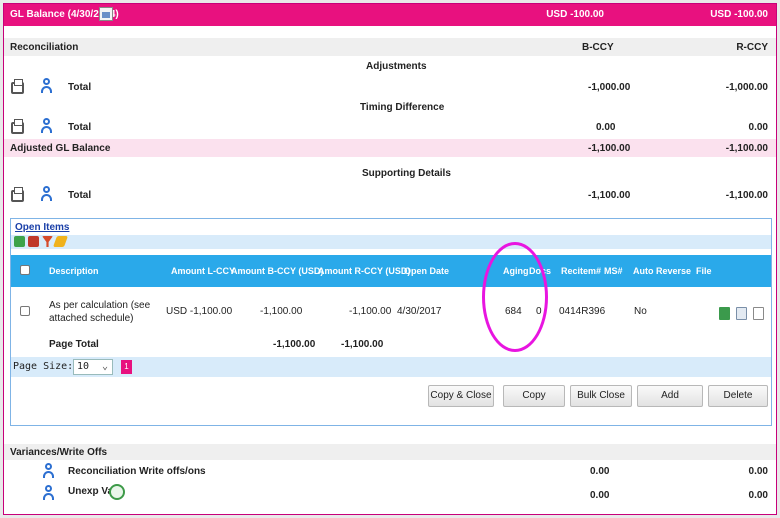 The width and height of the screenshot is (780, 518). Describe the element at coordinates (100, 305) in the screenshot. I see `row-description-line1: As per calculation (see` at that location.